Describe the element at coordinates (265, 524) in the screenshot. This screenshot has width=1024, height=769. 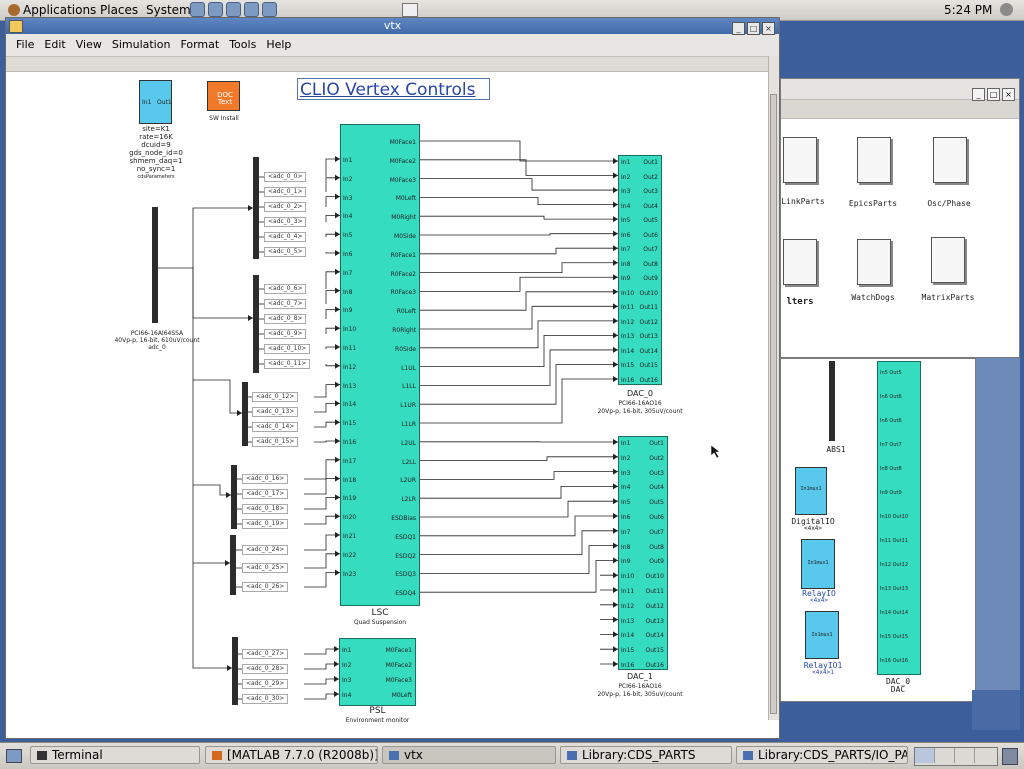
I see `adc-goto-tag: <adc_0_19>` at that location.